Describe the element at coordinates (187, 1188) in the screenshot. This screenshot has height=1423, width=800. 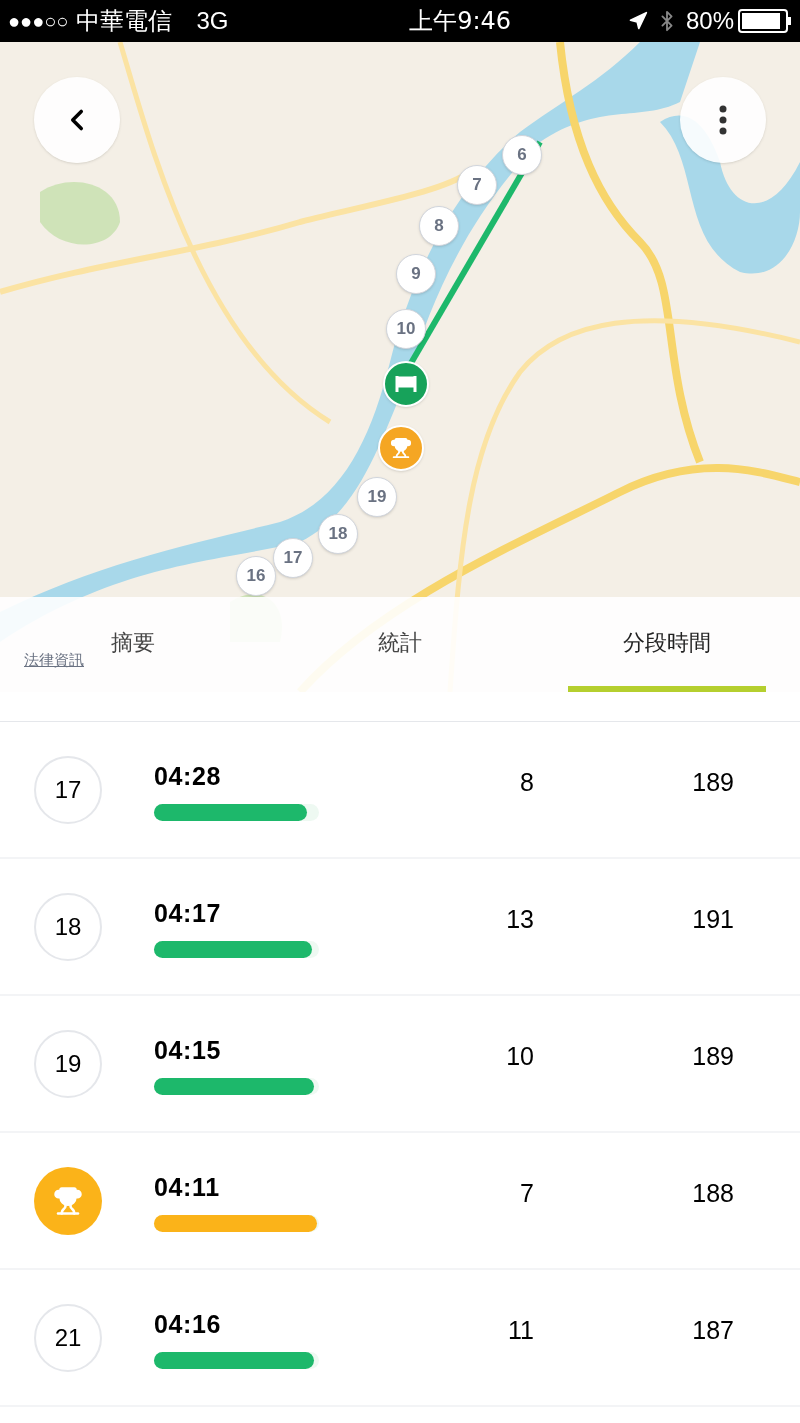
I see `split-time: 04:11` at that location.